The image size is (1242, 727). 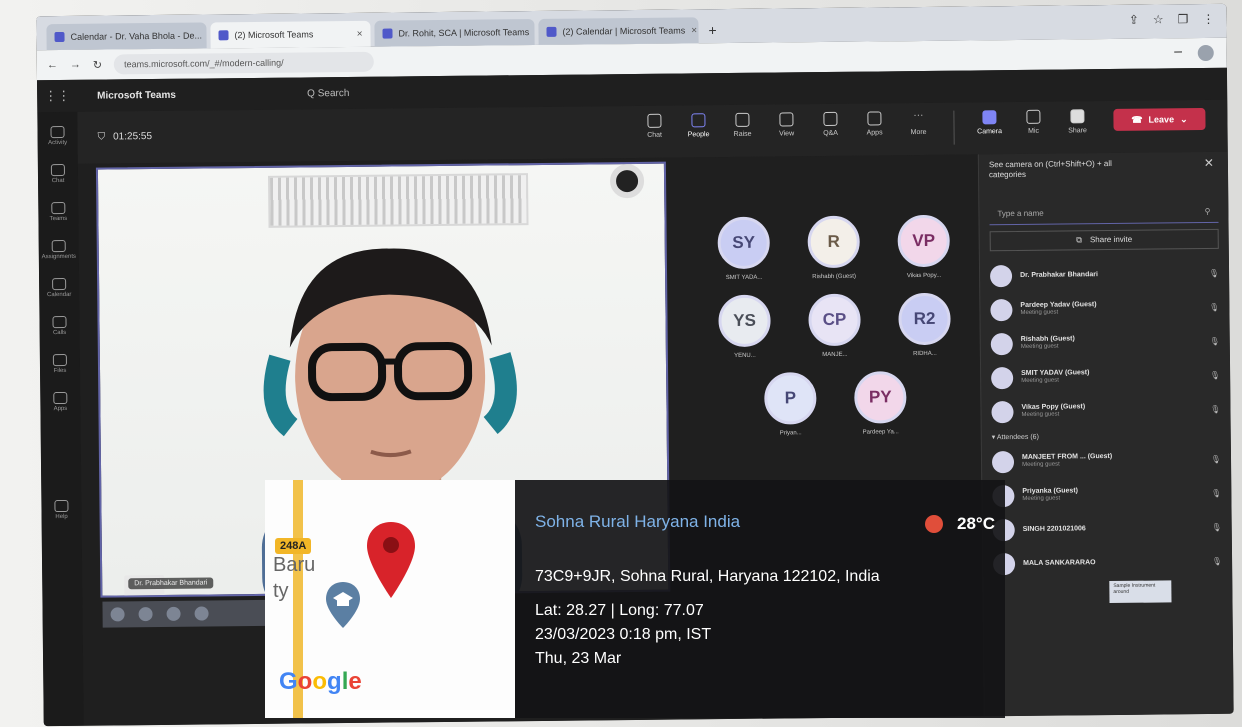 What do you see at coordinates (698, 130) in the screenshot?
I see `people-button: People` at bounding box center [698, 130].